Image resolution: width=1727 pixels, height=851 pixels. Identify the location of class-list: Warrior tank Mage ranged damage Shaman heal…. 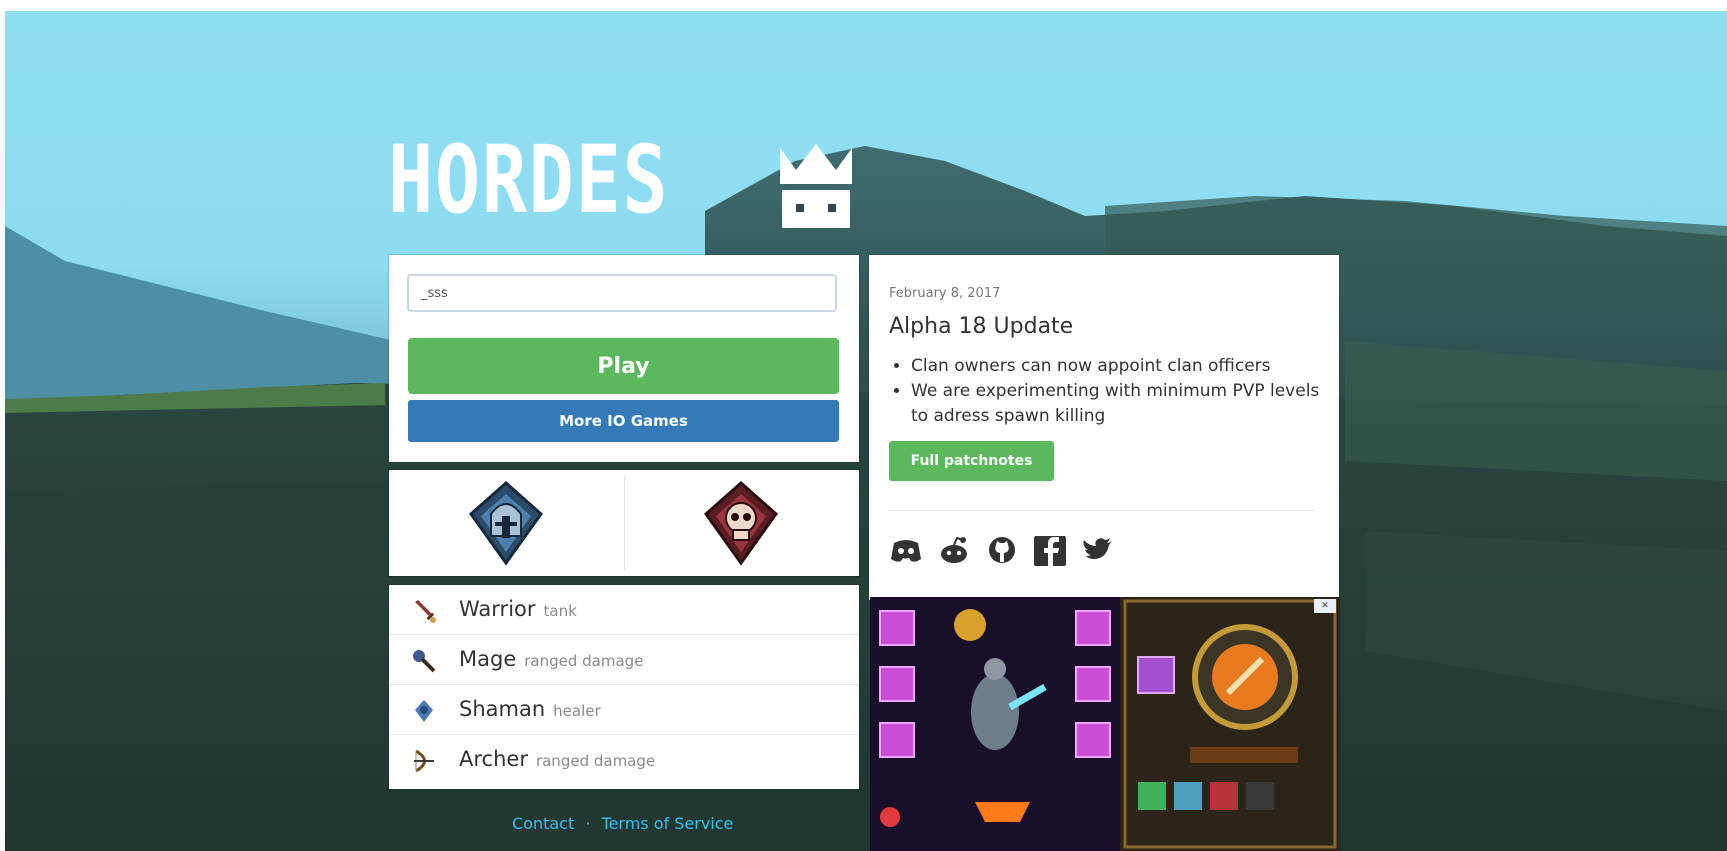
(624, 687).